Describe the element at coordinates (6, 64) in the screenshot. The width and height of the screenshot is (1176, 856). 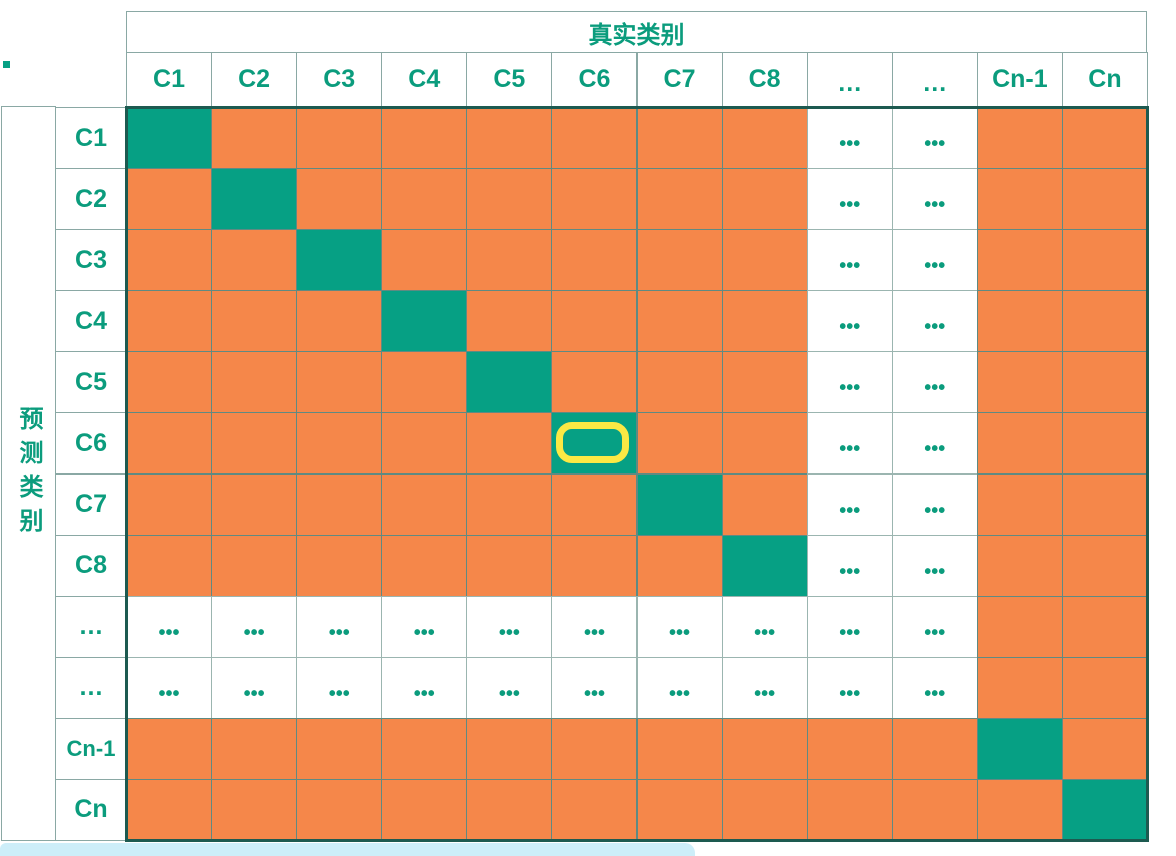
I see `bullet-marker` at that location.